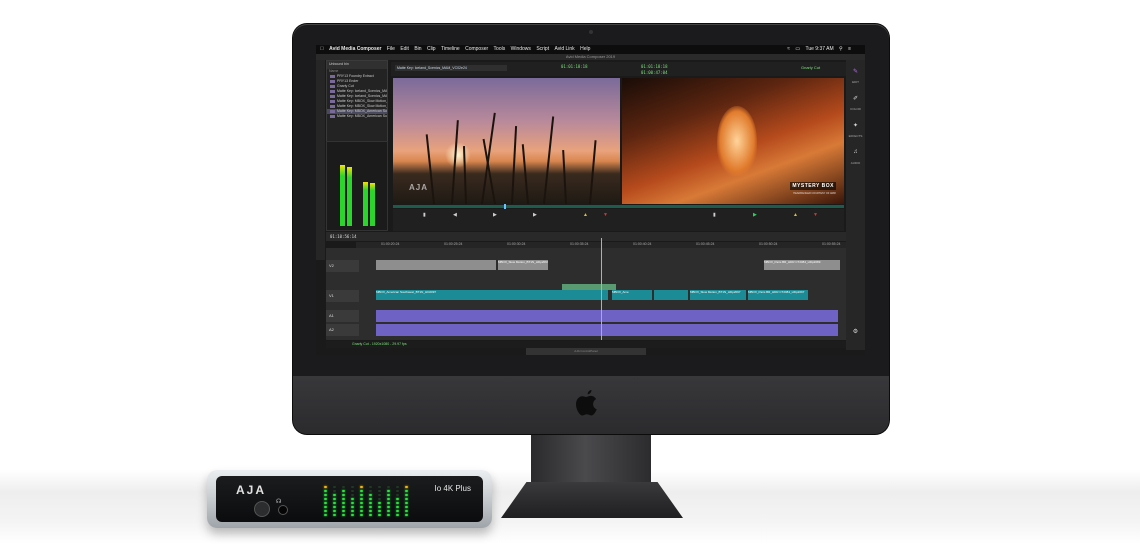 The width and height of the screenshot is (1140, 544). I want to click on menu-clock: Tue 9:37 AM, so click(819, 49).